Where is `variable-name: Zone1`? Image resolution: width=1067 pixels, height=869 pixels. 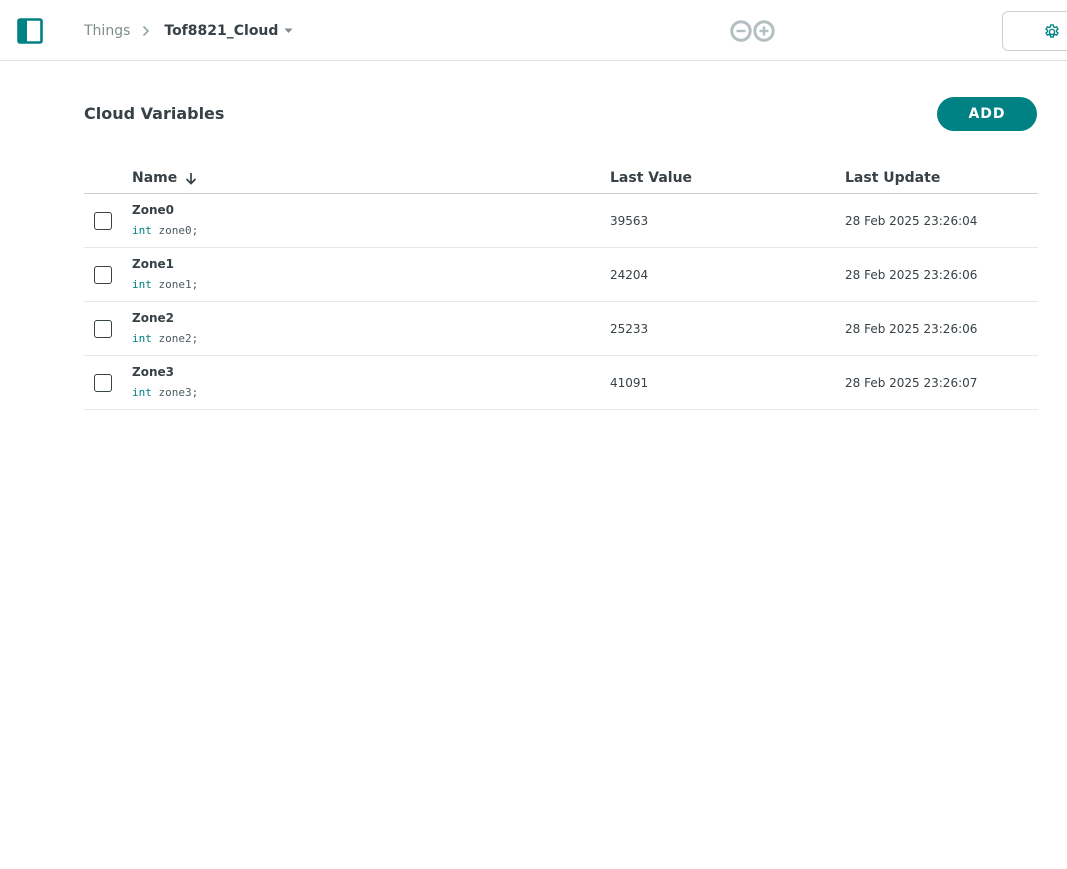 variable-name: Zone1 is located at coordinates (153, 264).